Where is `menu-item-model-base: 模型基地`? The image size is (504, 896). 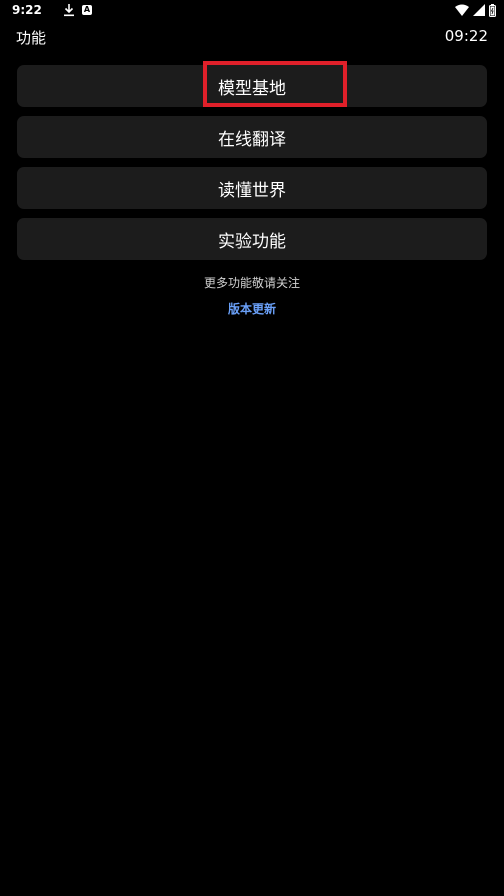 menu-item-model-base: 模型基地 is located at coordinates (252, 84).